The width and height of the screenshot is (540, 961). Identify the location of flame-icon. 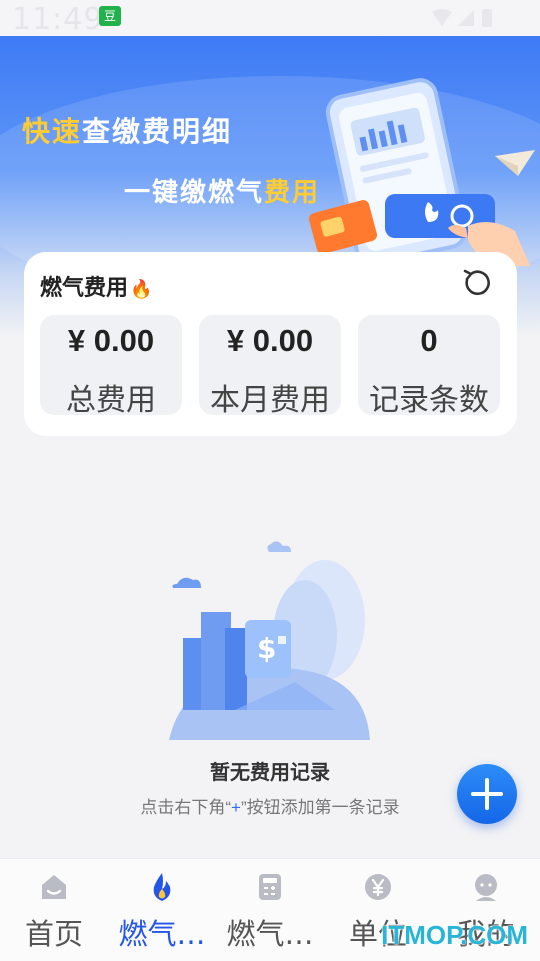
(162, 887).